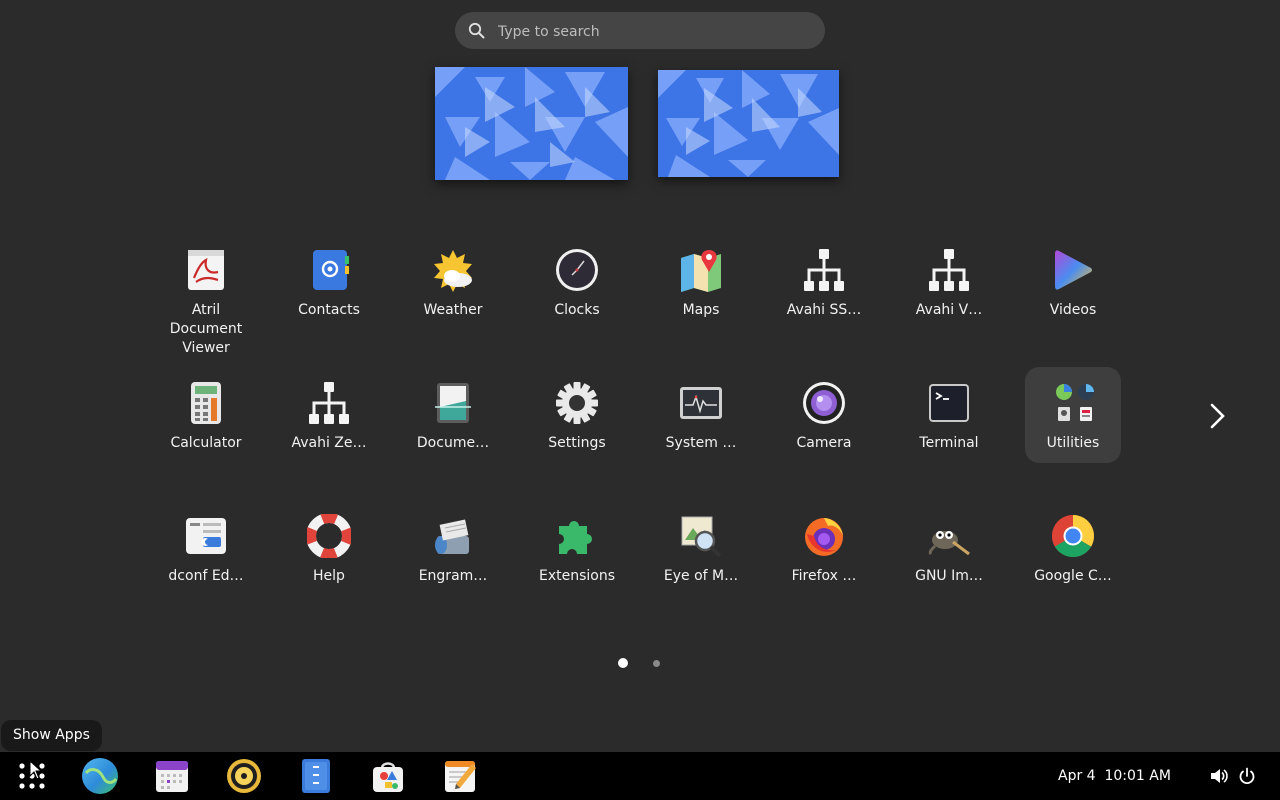  Describe the element at coordinates (824, 403) in the screenshot. I see `camera-icon` at that location.